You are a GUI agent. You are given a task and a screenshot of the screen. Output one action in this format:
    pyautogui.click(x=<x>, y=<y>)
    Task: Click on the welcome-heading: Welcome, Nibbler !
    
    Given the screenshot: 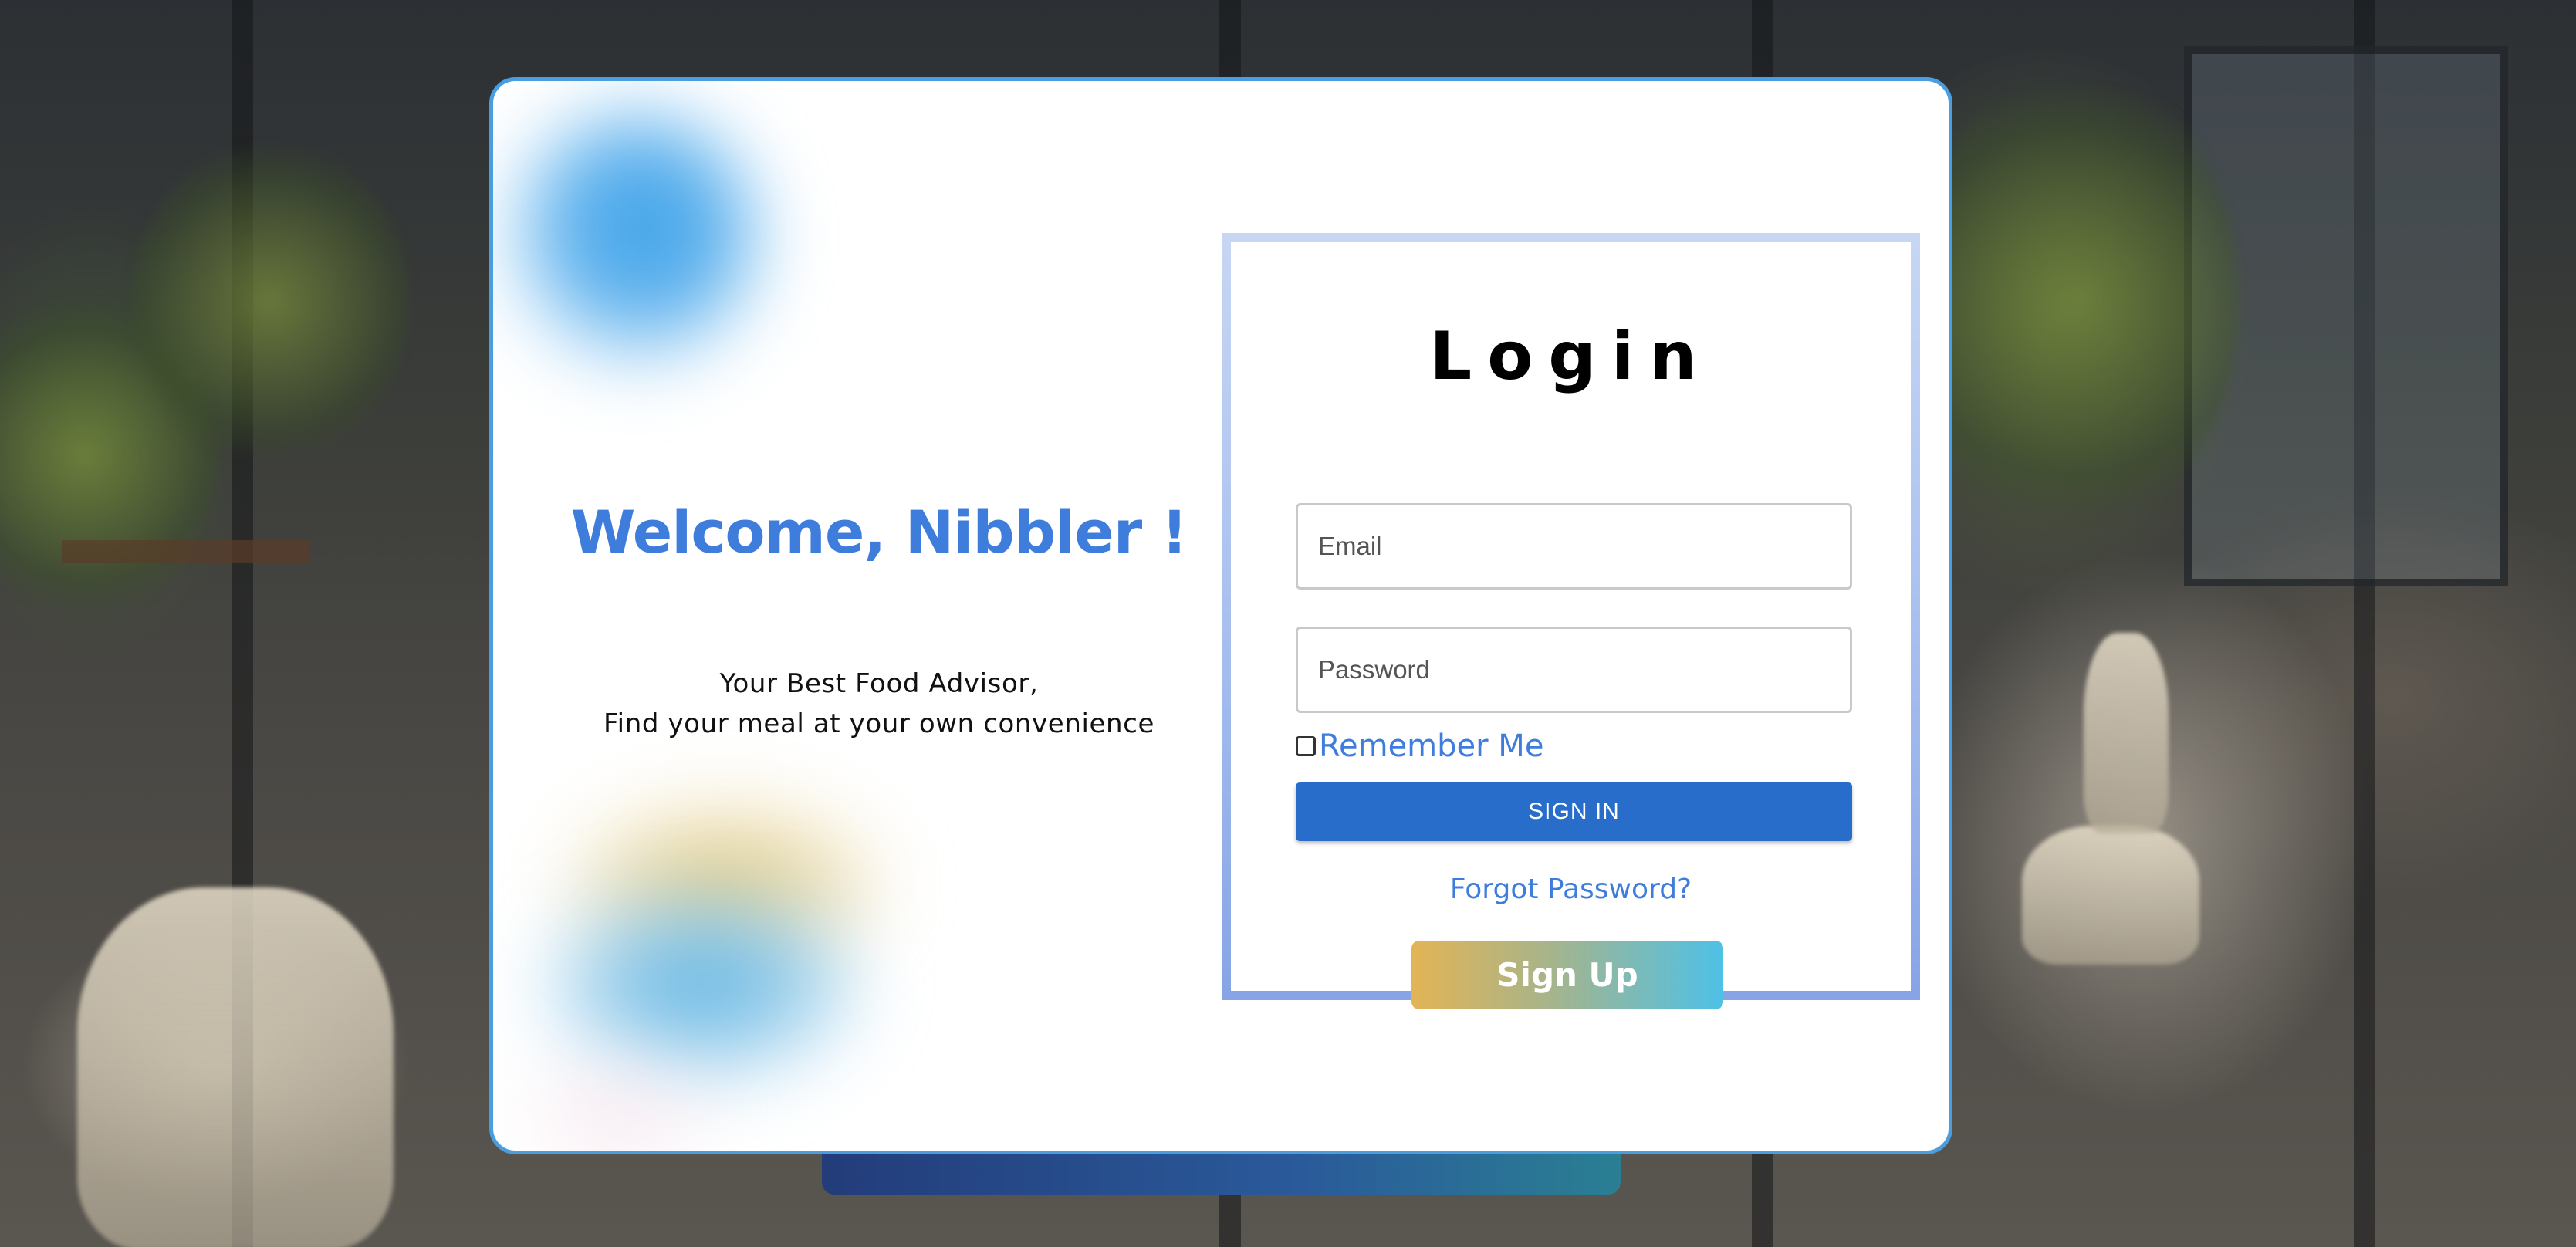 What is the action you would take?
    pyautogui.click(x=879, y=532)
    